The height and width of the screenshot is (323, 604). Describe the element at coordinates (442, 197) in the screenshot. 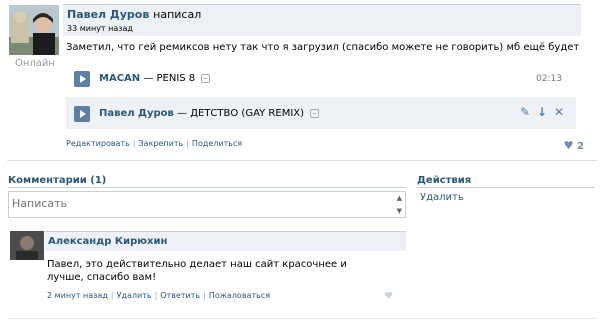

I see `delete-post-link: Удалить` at that location.